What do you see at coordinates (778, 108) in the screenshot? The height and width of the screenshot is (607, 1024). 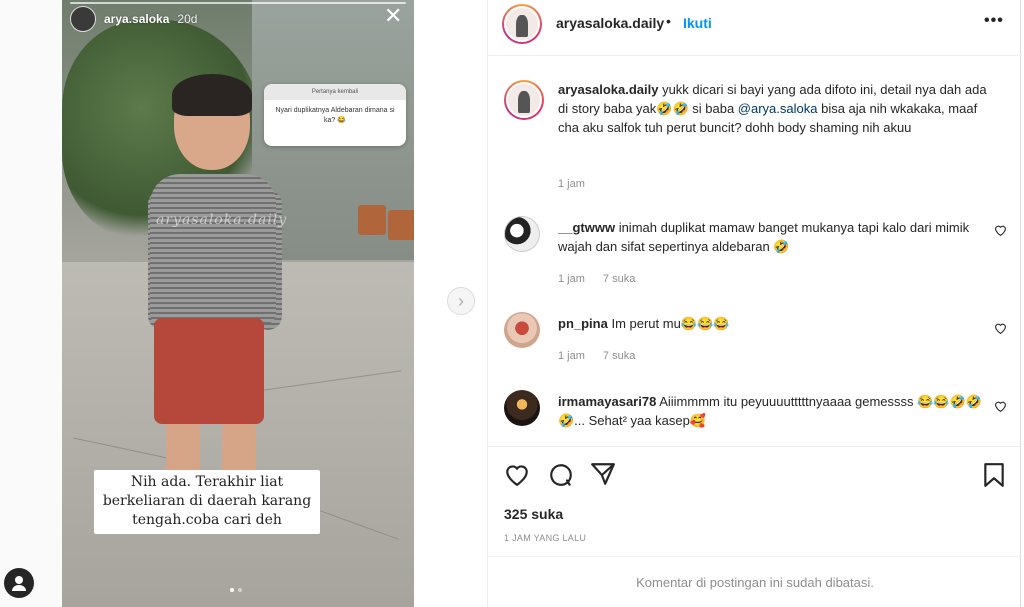 I see `mention-link: @arya.saloka` at bounding box center [778, 108].